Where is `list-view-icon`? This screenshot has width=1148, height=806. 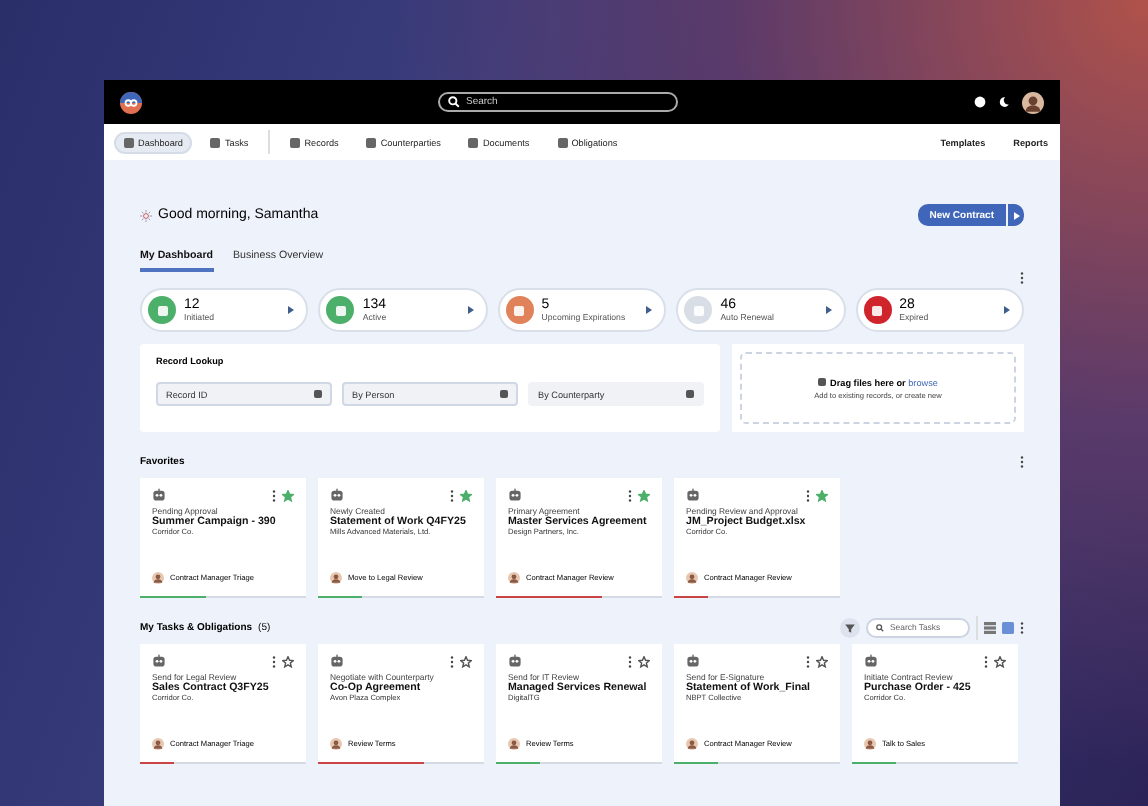 list-view-icon is located at coordinates (990, 627).